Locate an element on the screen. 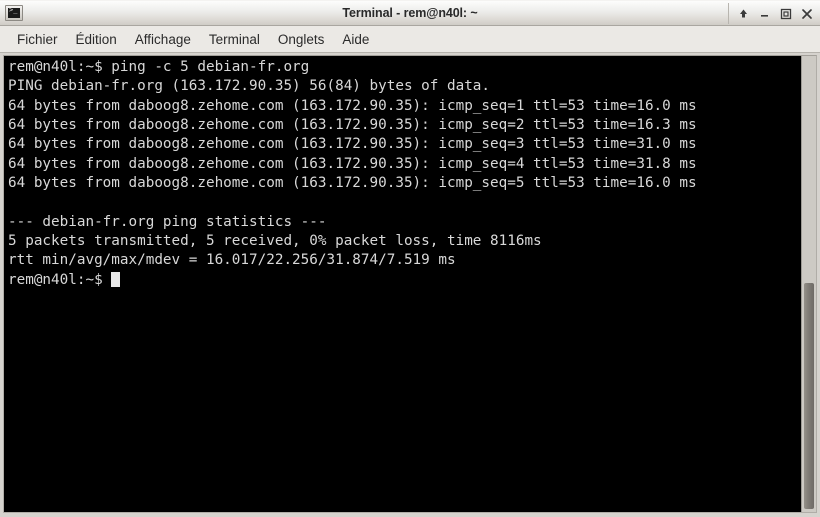  vertical-scrollbar is located at coordinates (808, 284).